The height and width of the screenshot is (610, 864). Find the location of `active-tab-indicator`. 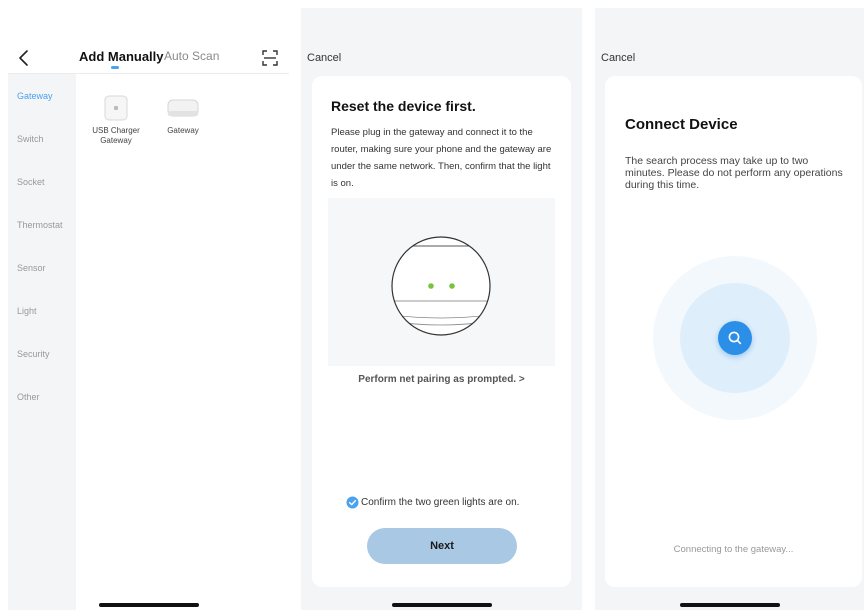

active-tab-indicator is located at coordinates (115, 67).